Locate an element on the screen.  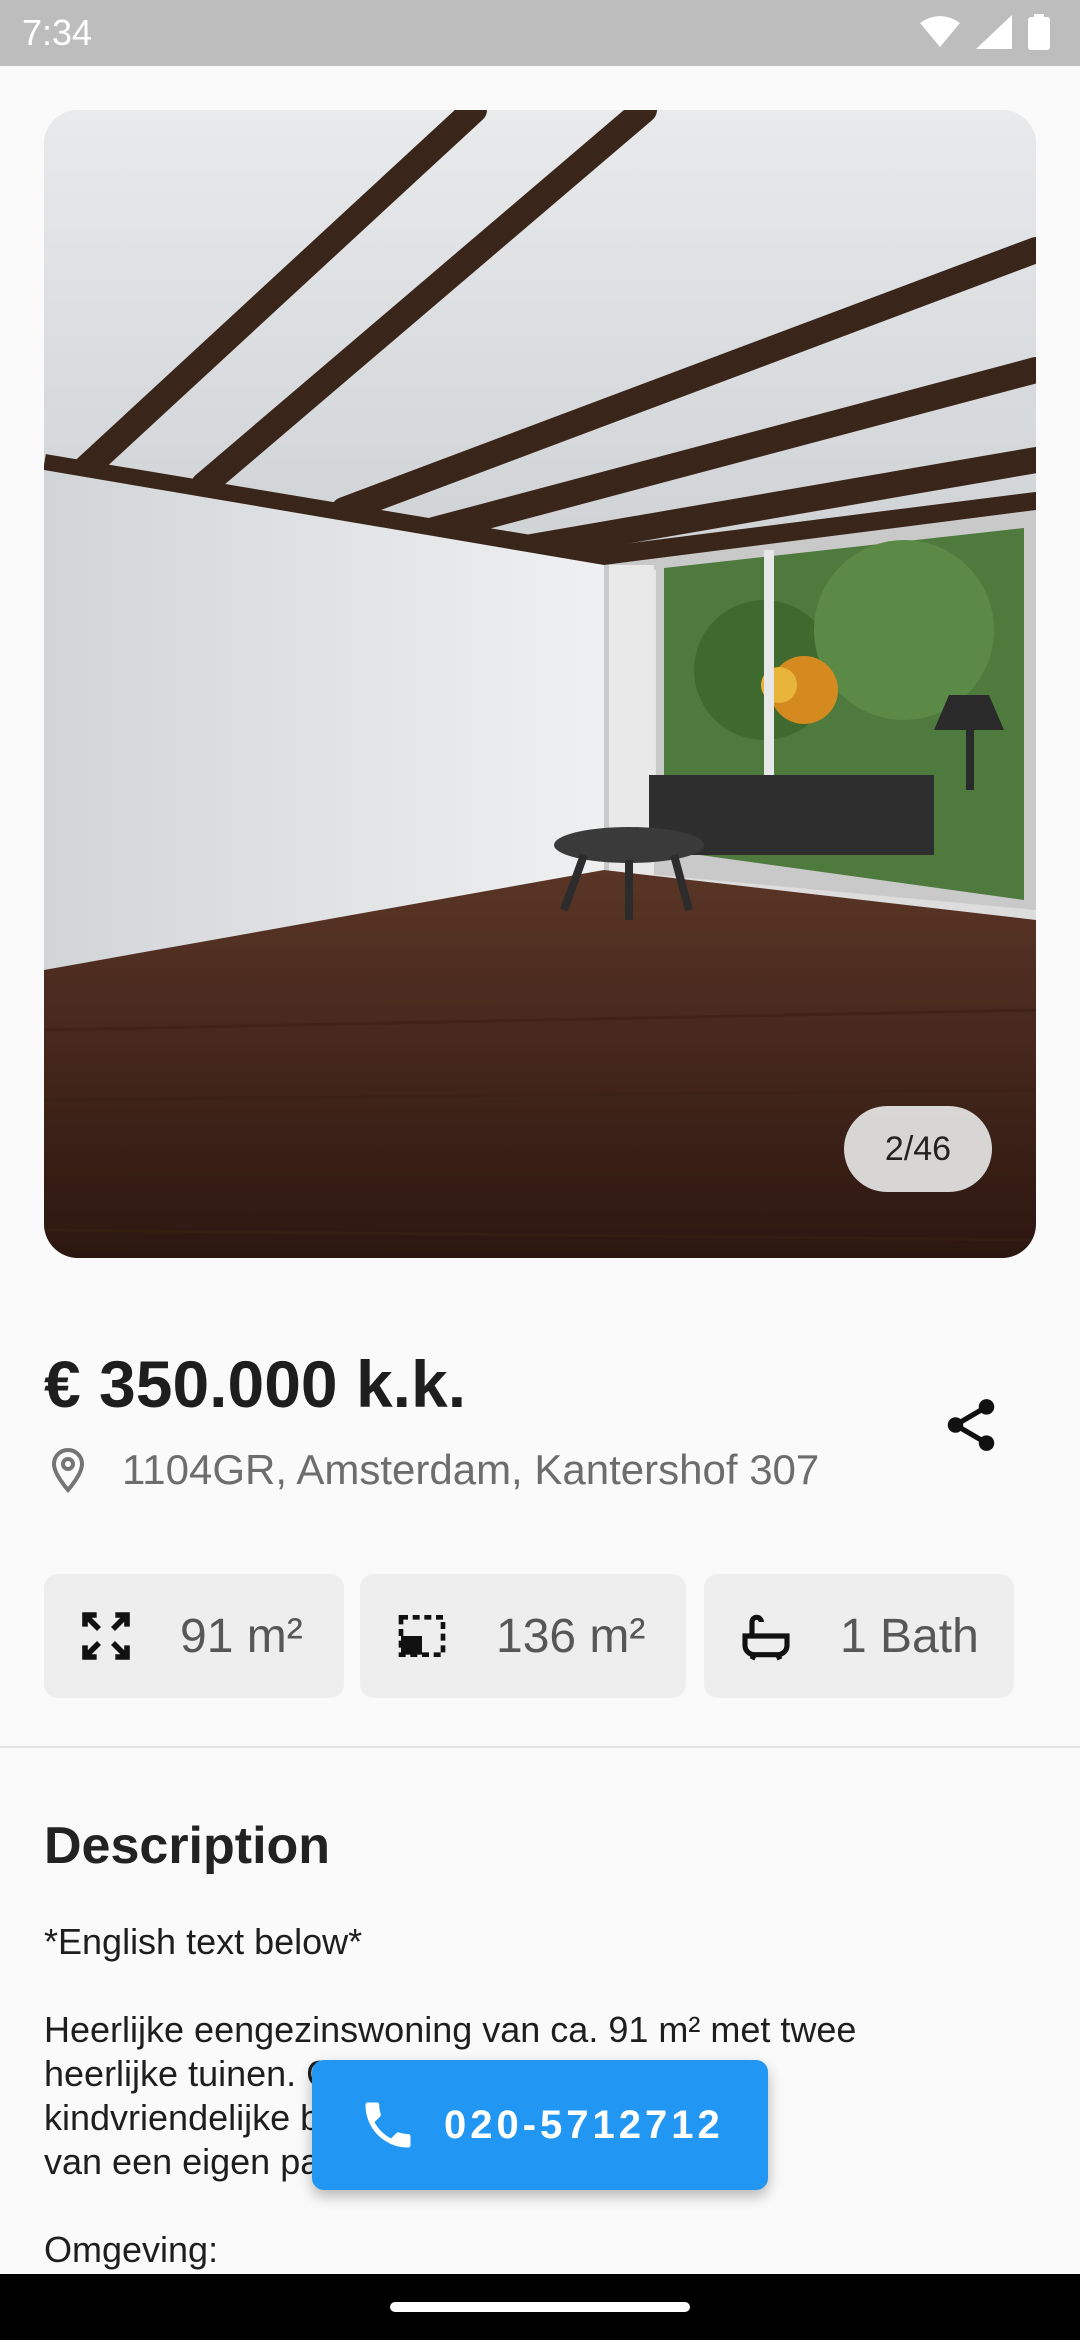
wifi-icon is located at coordinates (940, 31).